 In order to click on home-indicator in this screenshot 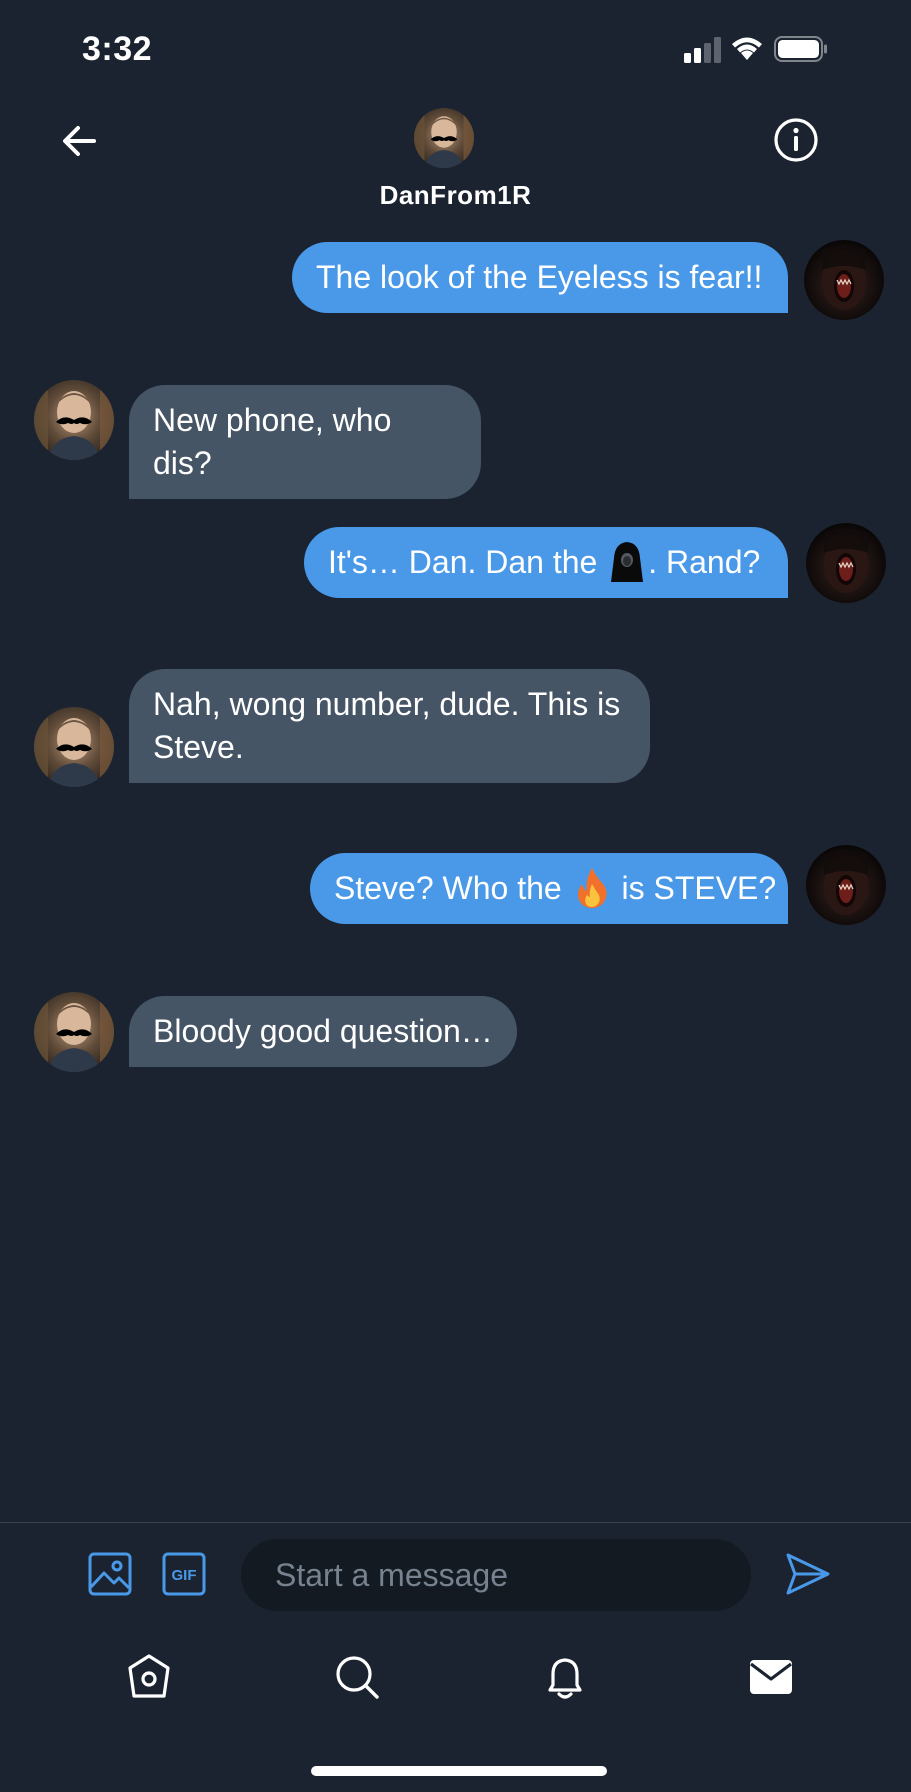, I will do `click(459, 1771)`.